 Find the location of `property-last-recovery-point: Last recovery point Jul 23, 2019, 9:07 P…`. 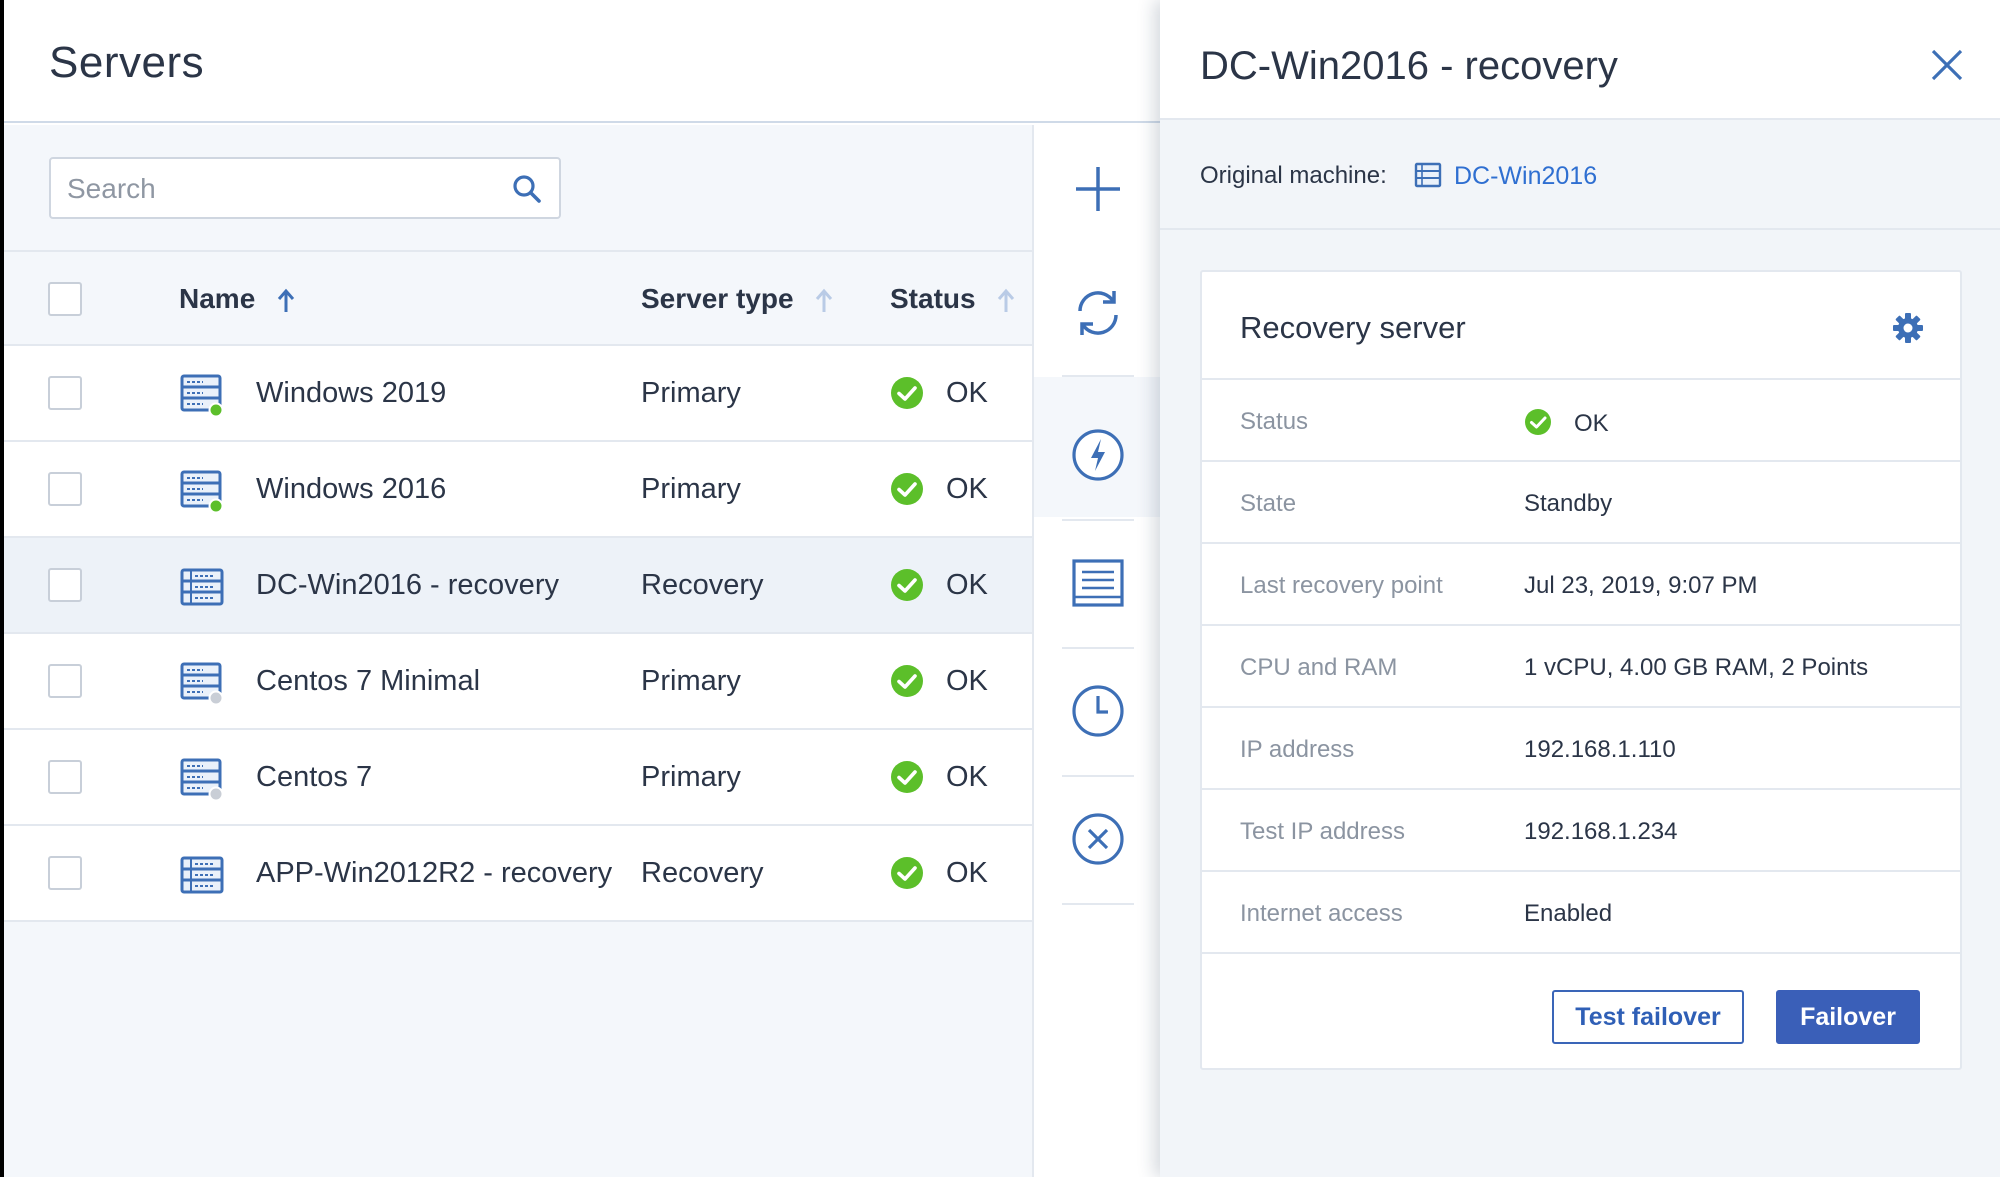

property-last-recovery-point: Last recovery point Jul 23, 2019, 9:07 P… is located at coordinates (1581, 585).